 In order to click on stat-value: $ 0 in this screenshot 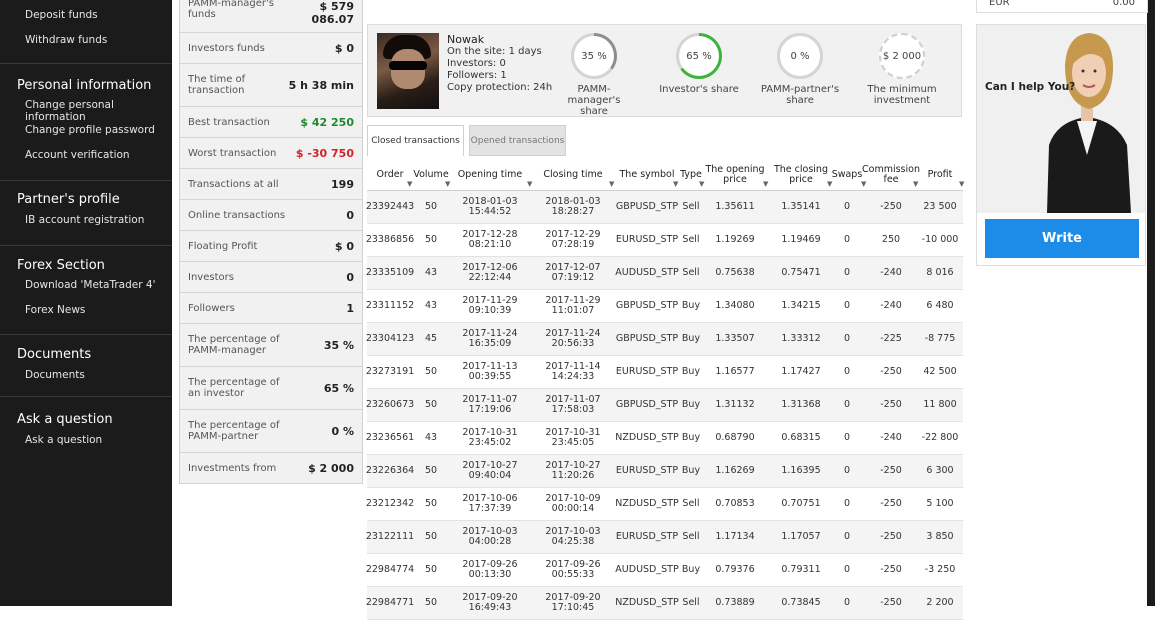, I will do `click(344, 246)`.